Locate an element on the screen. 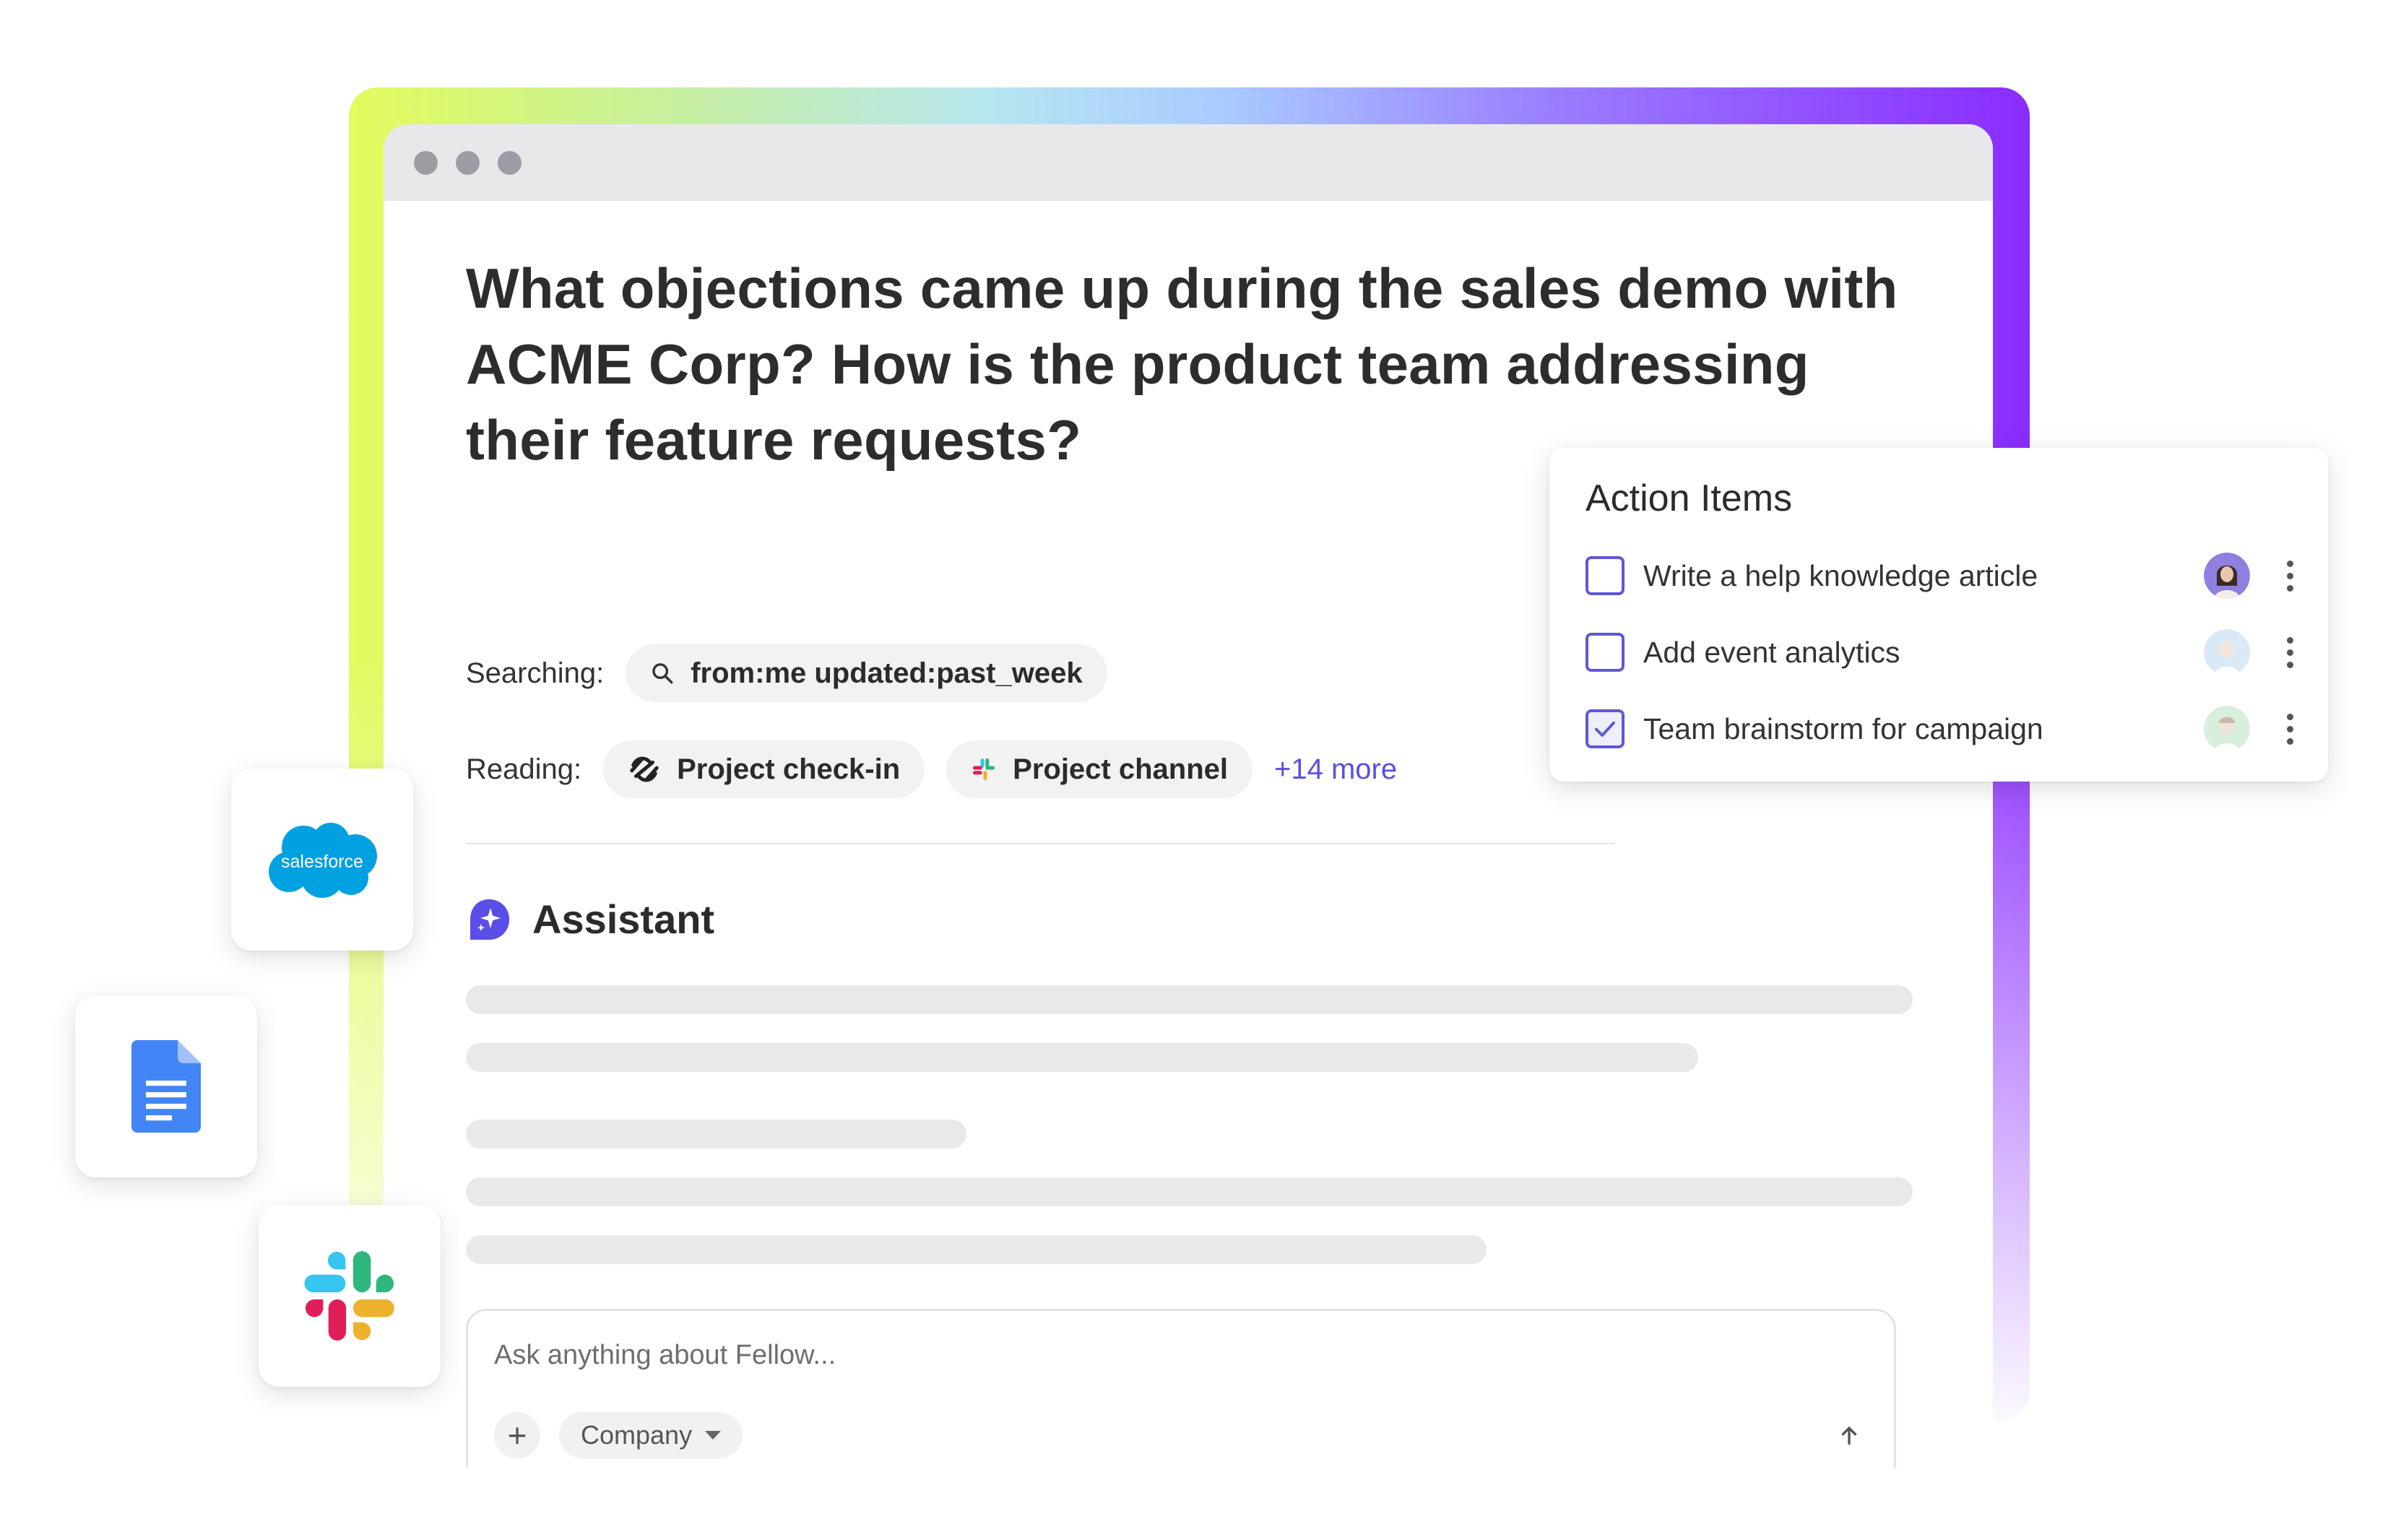  window-dot-maximize is located at coordinates (510, 162).